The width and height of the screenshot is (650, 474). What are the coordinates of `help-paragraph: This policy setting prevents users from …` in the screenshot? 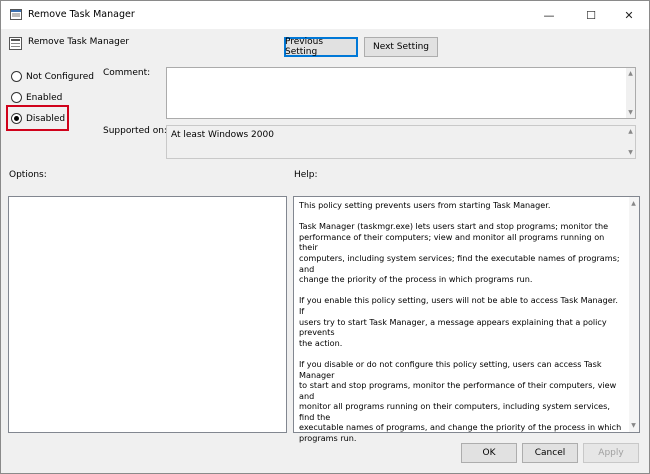 It's located at (425, 205).